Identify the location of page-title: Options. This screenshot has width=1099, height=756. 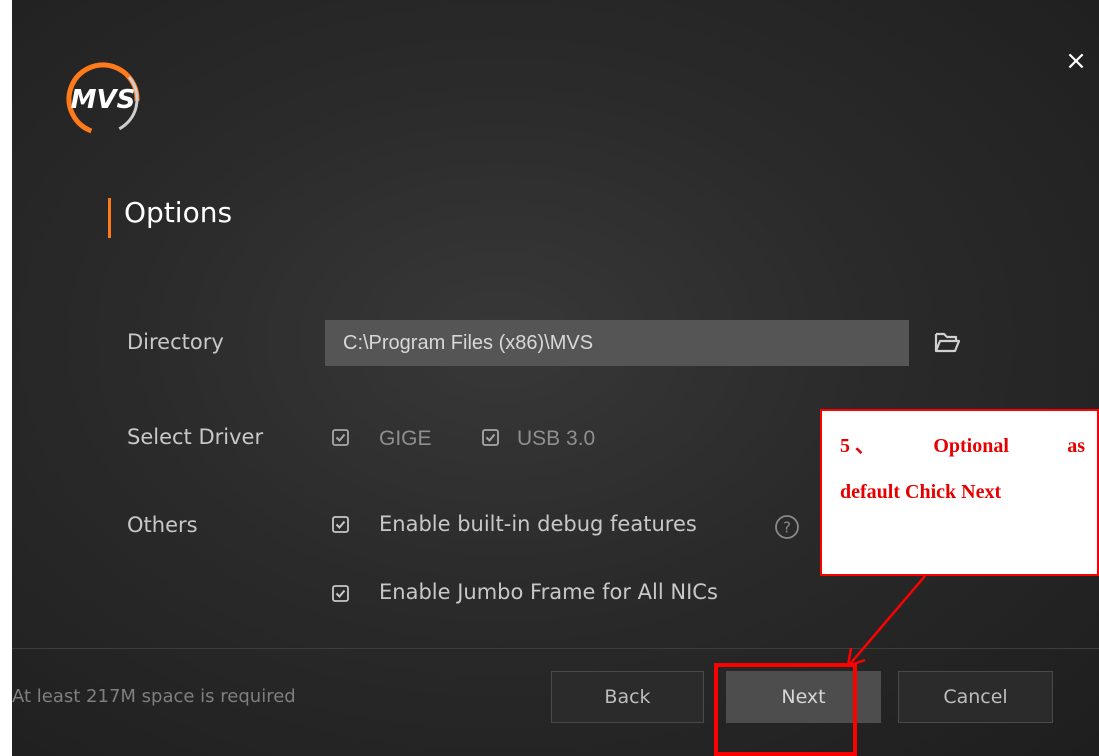
(178, 212).